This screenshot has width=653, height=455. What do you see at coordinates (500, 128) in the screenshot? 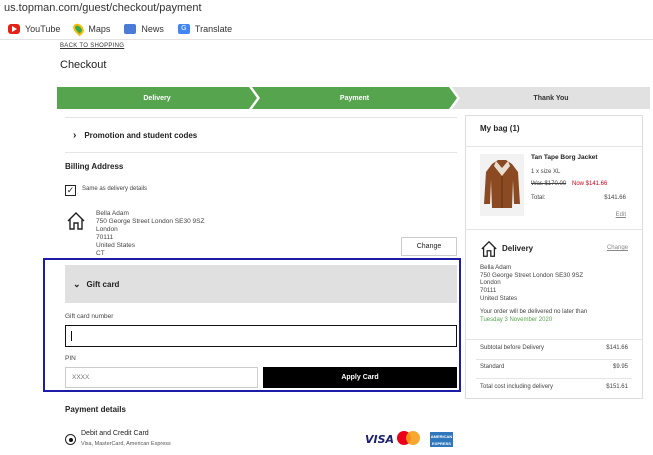
I see `bag-title: My bag (1)` at bounding box center [500, 128].